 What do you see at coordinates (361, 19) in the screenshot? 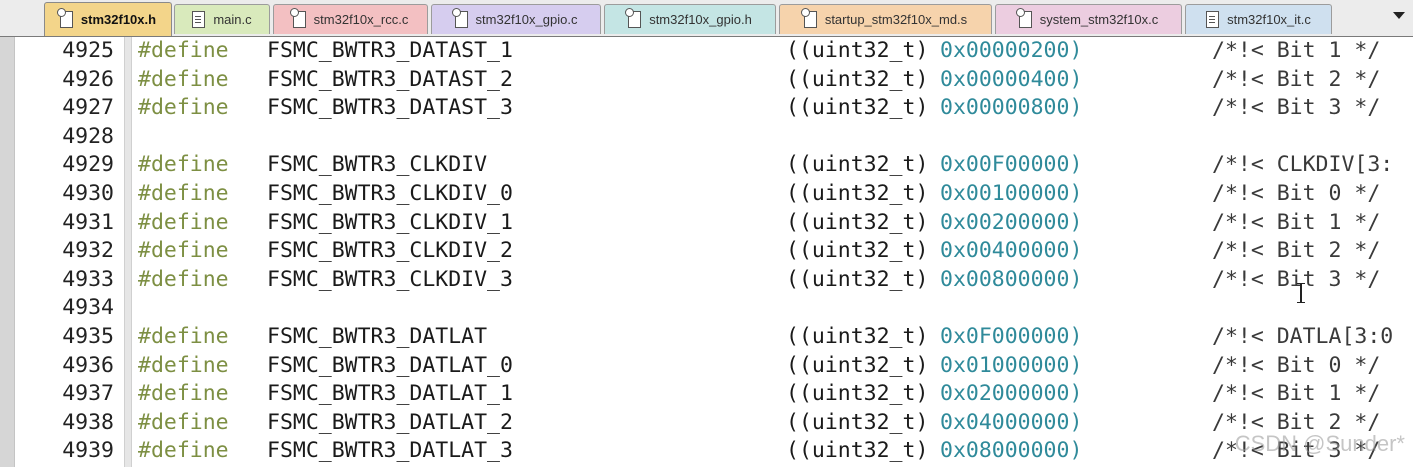
I see `tab-label: stm32f10x_rcc.c` at bounding box center [361, 19].